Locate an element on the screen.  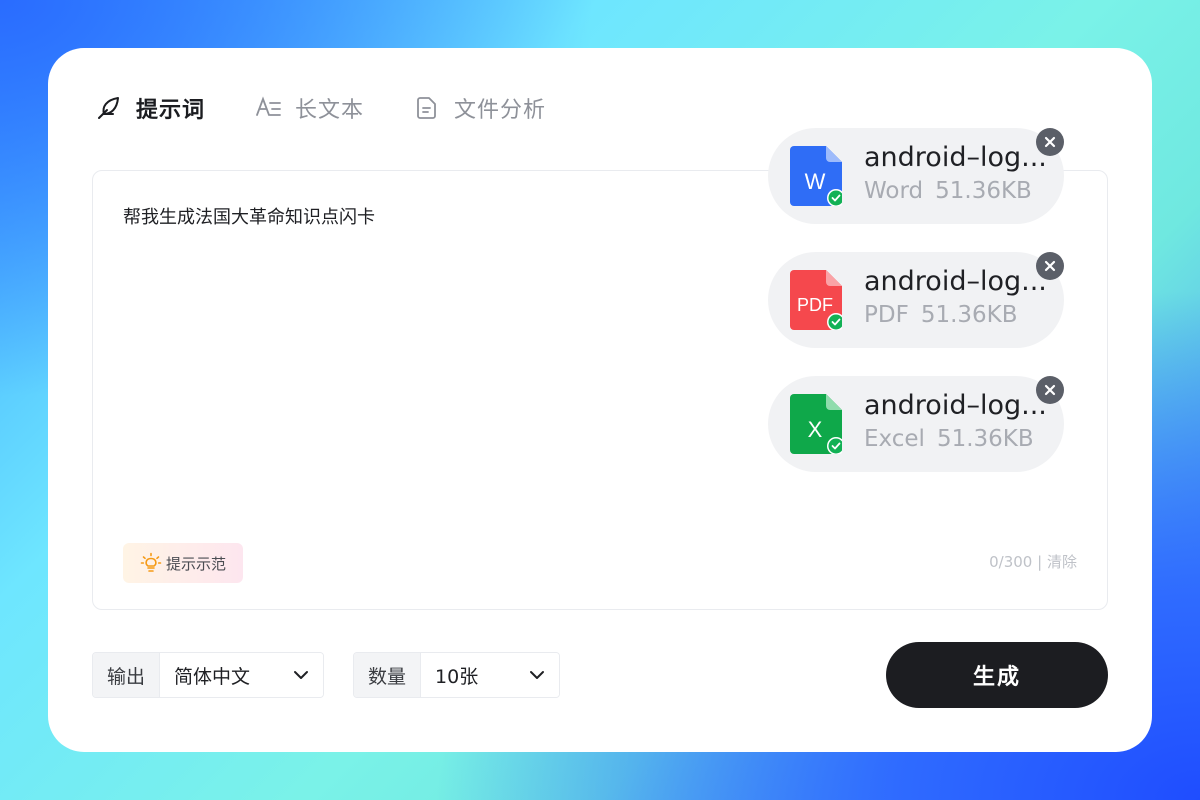
count-value: 10张 is located at coordinates (457, 676).